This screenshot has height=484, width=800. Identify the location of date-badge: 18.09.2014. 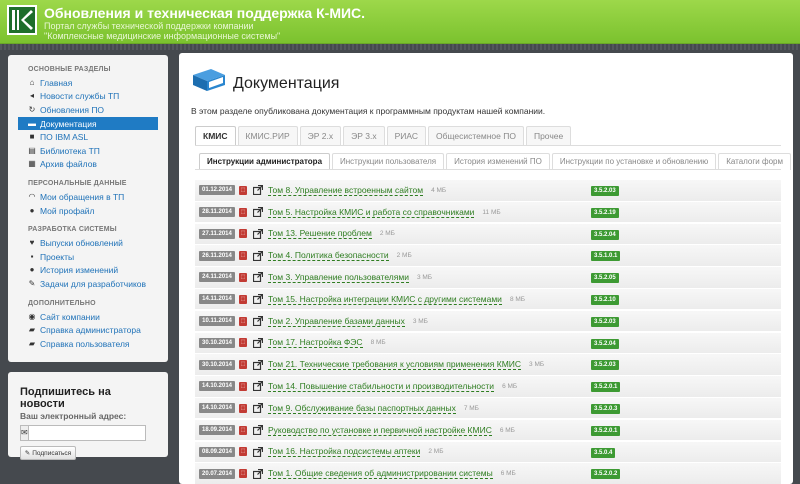
(217, 430).